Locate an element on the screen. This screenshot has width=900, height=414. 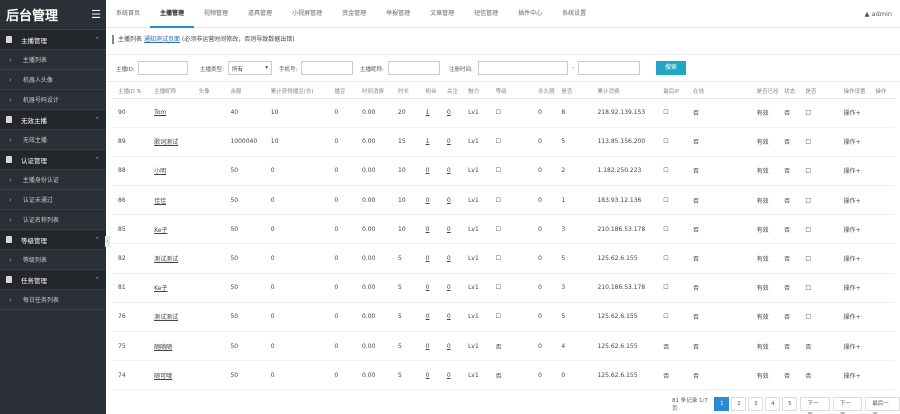
page-number-button: 5 is located at coordinates (790, 404).